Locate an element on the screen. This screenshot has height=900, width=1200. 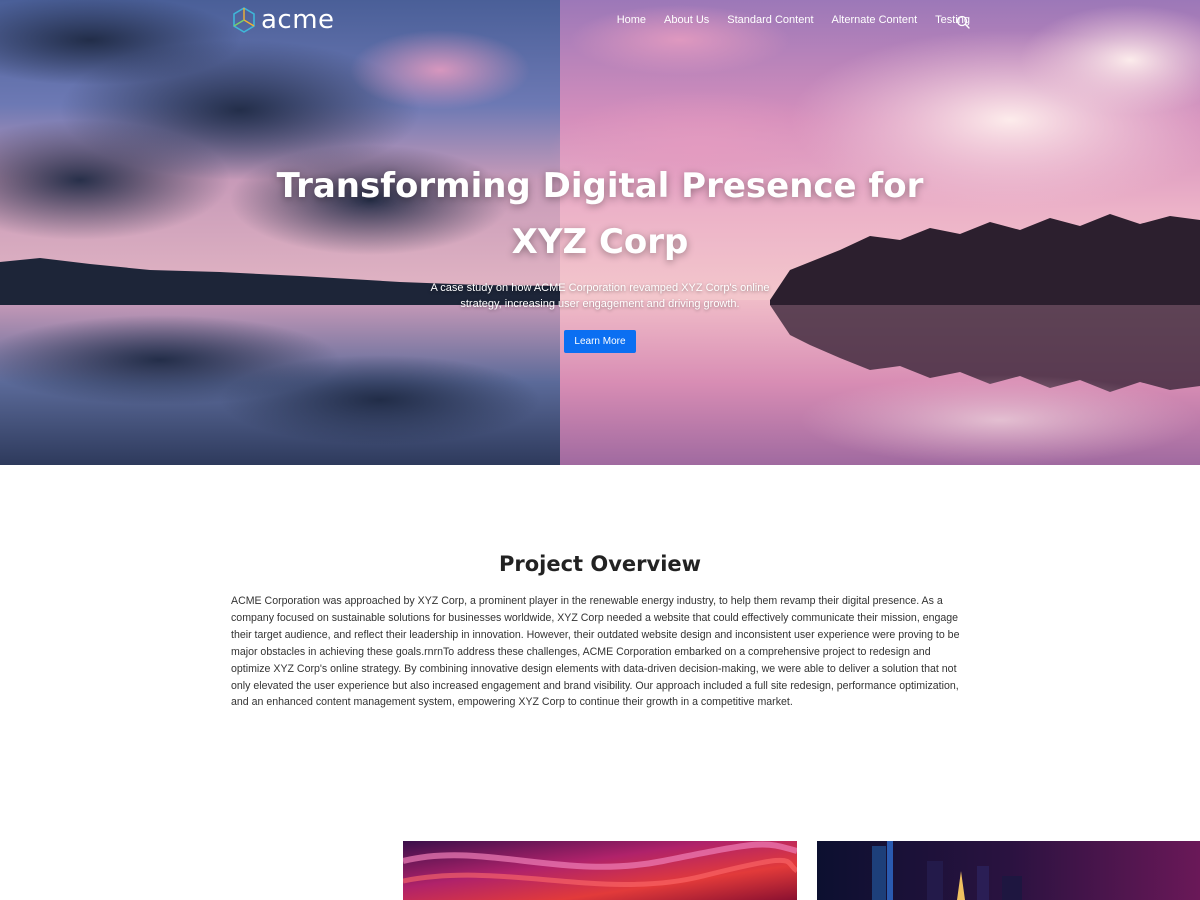
search-icon is located at coordinates (963, 22).